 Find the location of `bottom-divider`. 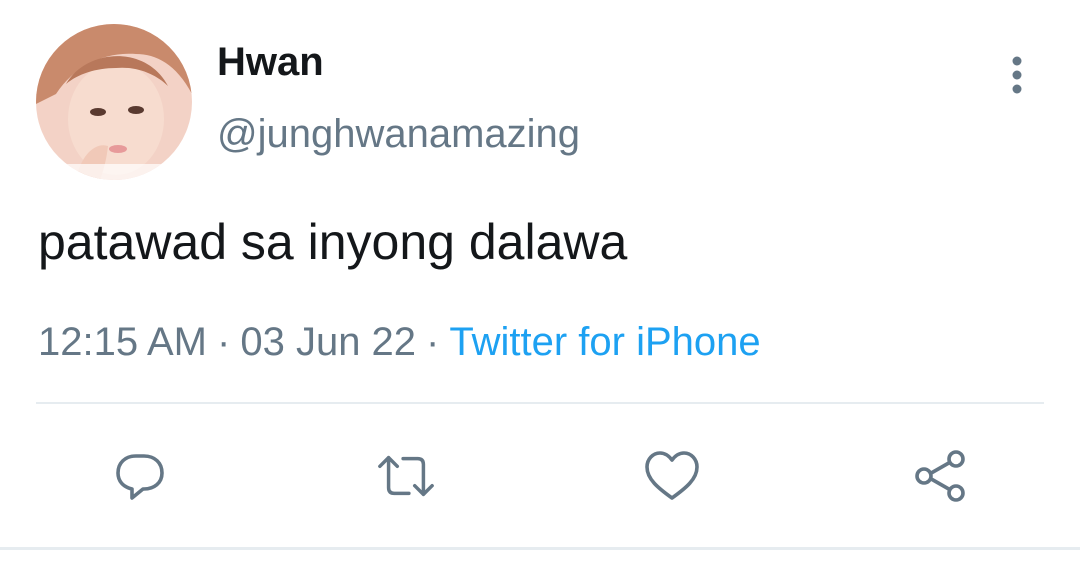

bottom-divider is located at coordinates (540, 548).